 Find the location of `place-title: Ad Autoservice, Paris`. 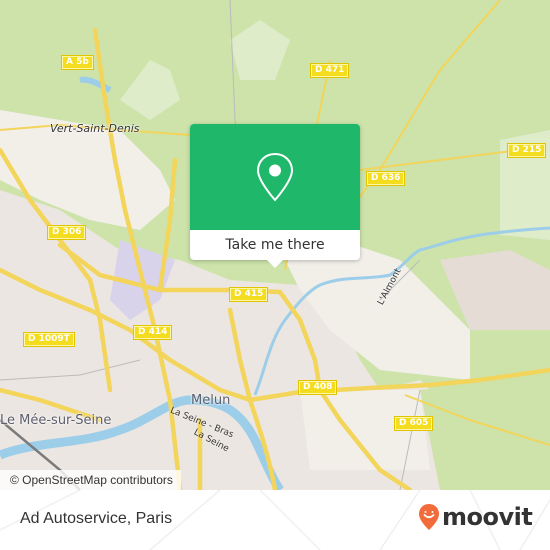

place-title: Ad Autoservice, Paris is located at coordinates (96, 518).